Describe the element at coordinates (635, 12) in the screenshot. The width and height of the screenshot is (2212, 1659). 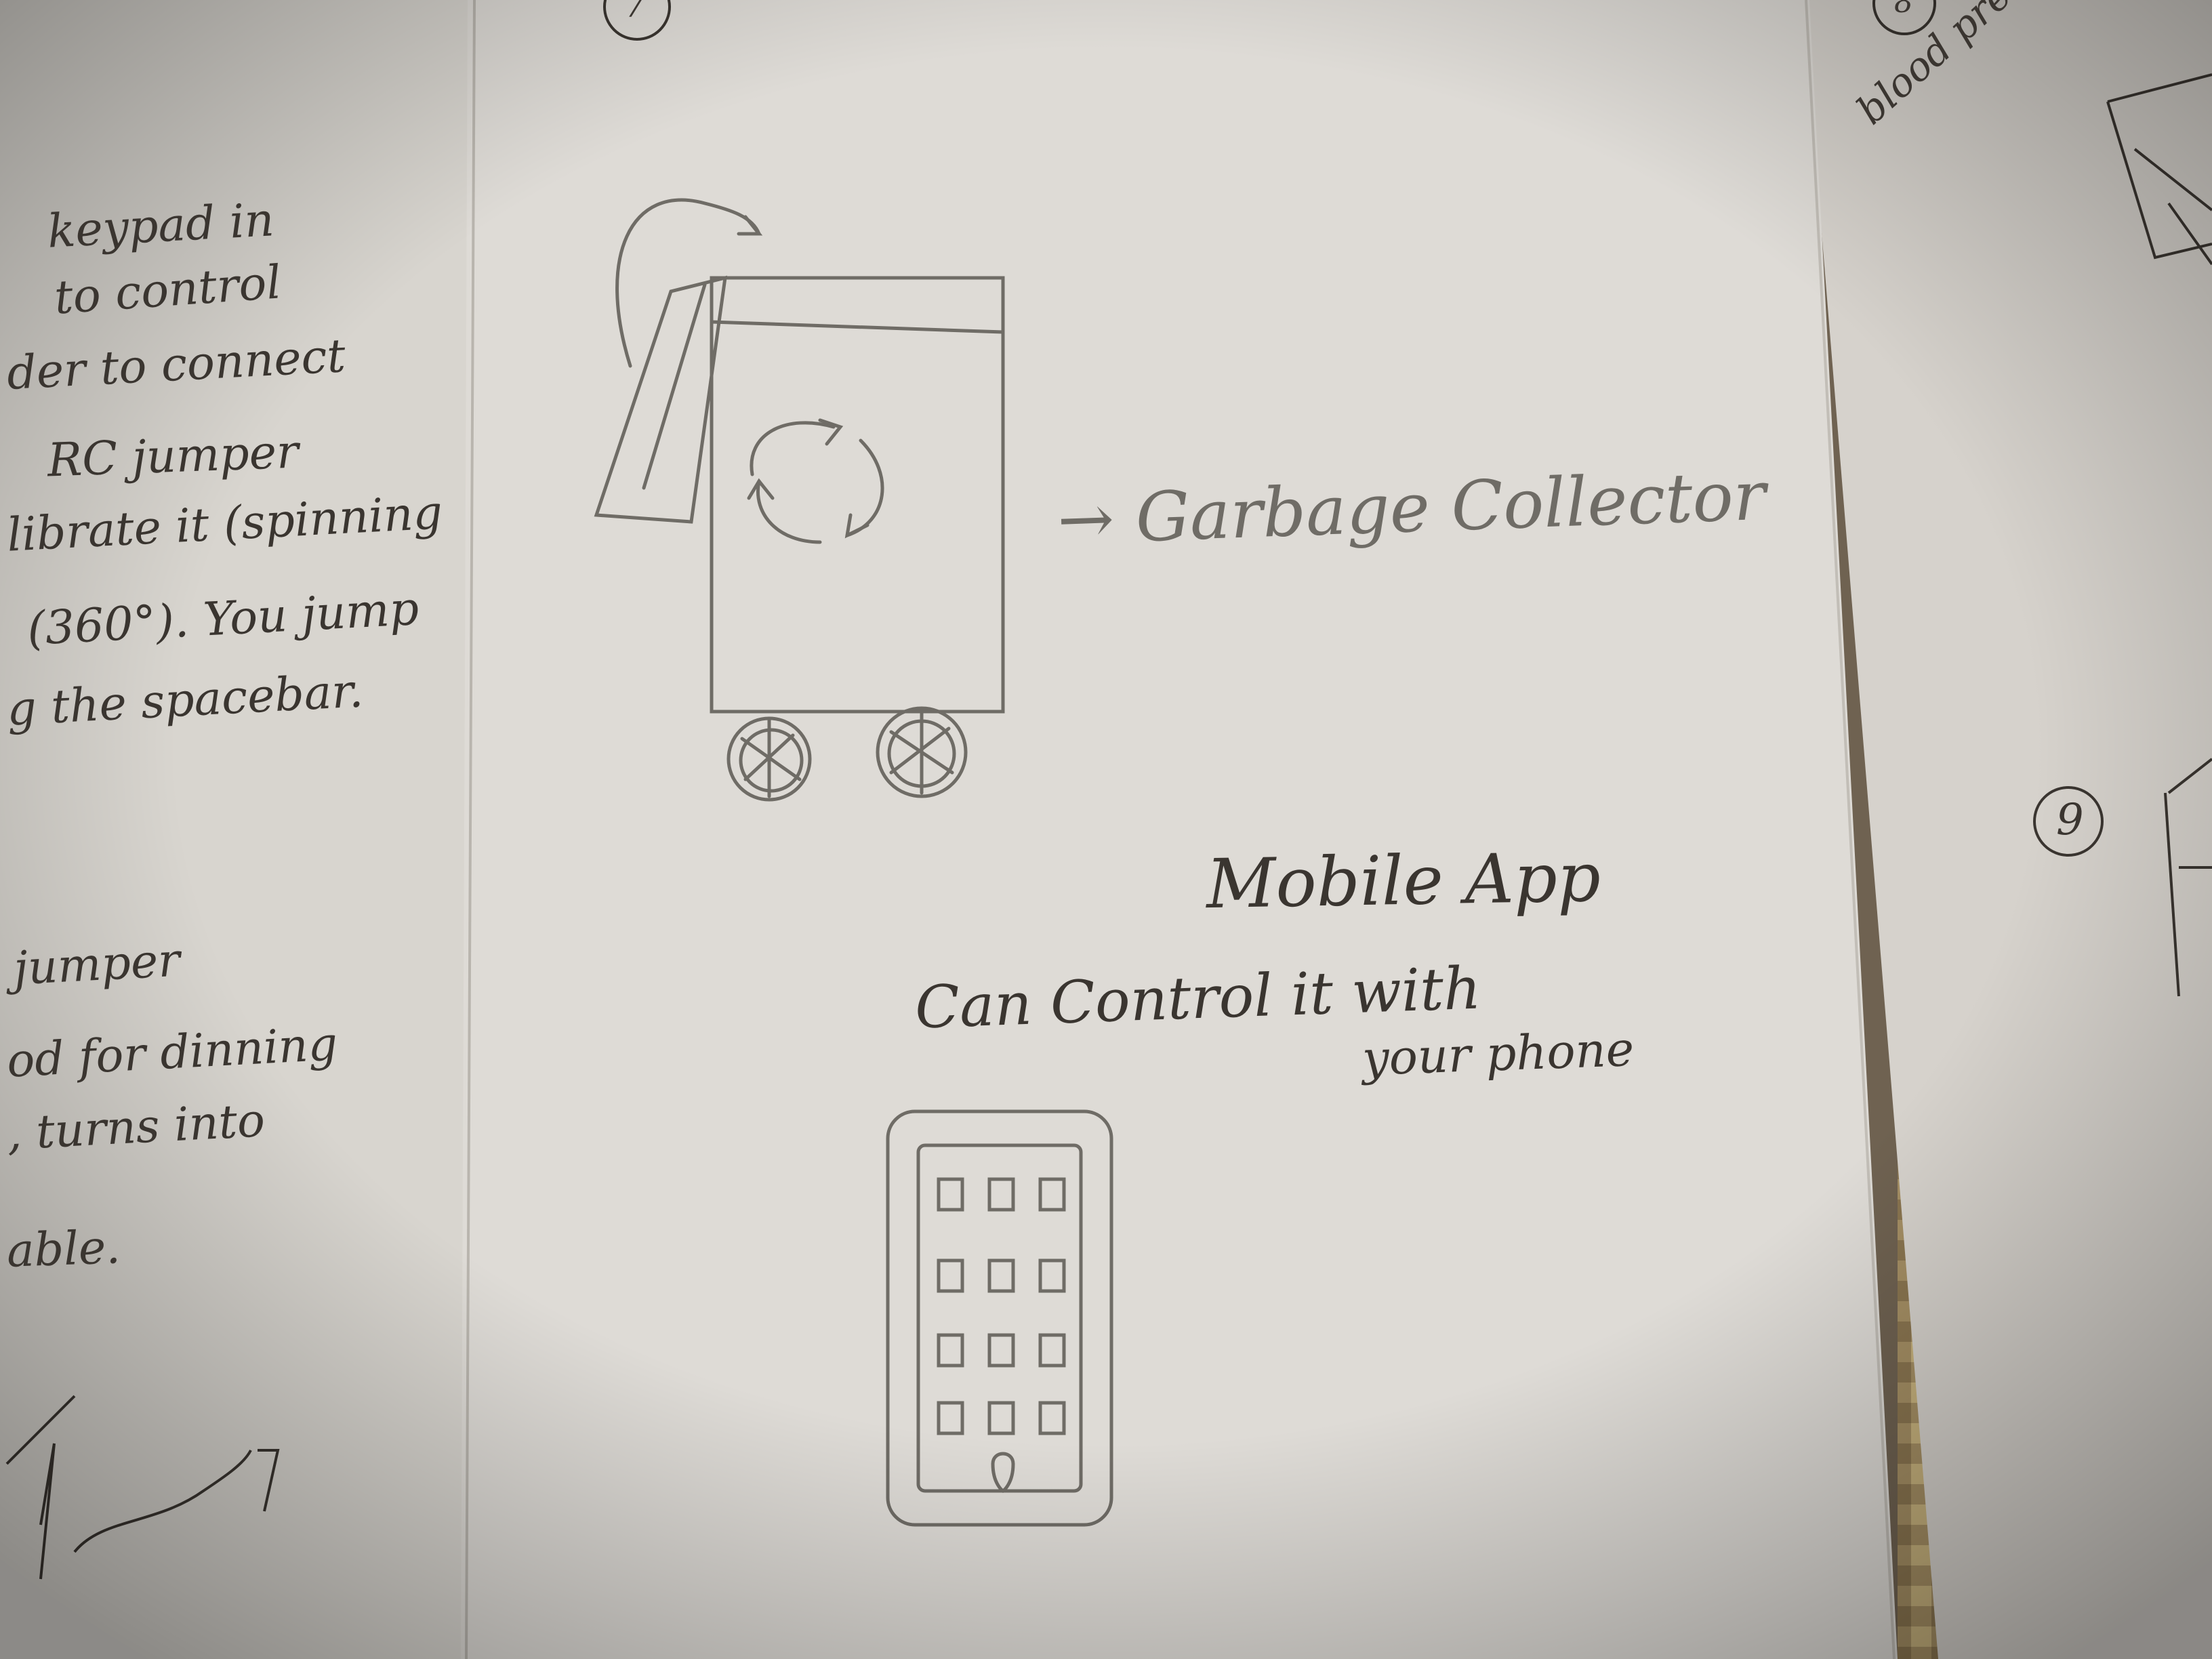
I see `center-page-number: 7` at that location.